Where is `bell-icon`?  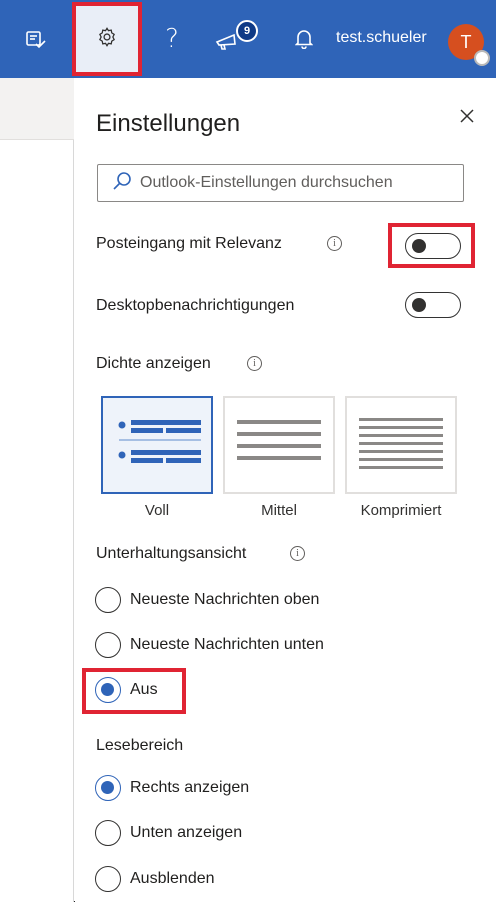
bell-icon is located at coordinates (304, 39).